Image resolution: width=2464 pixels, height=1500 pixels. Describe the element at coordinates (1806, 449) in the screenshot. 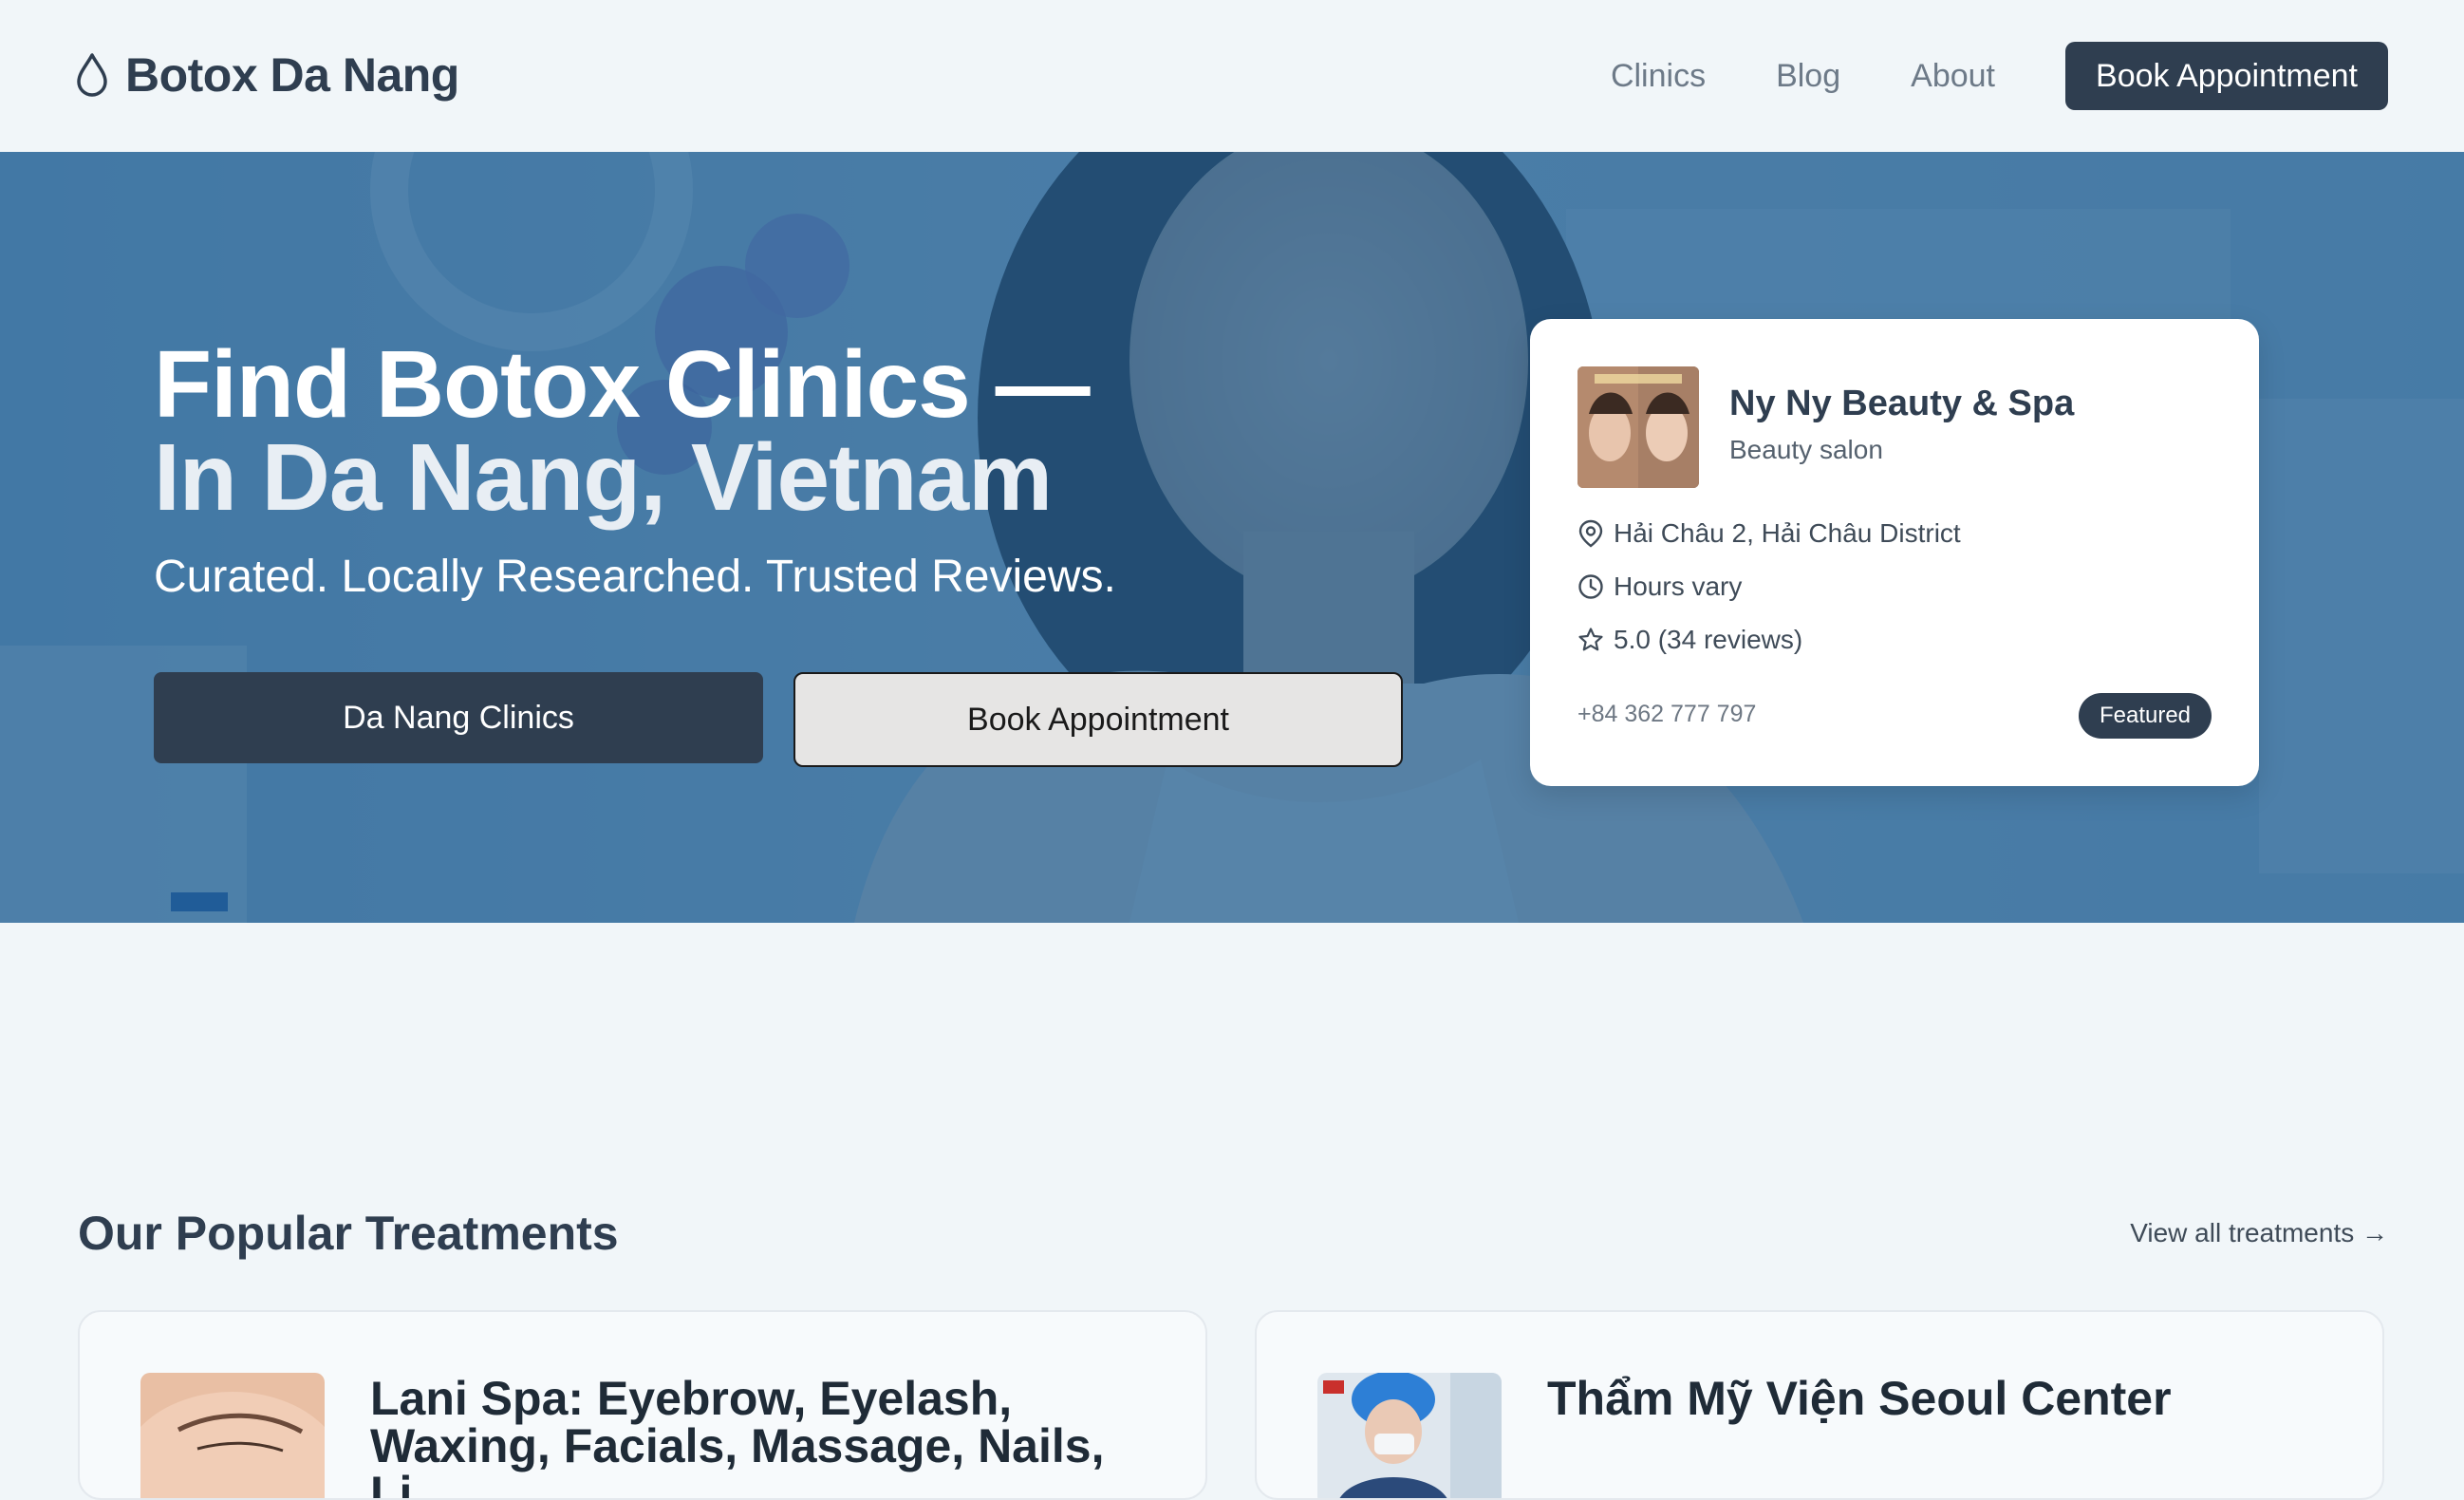

I see `clinic-type: Beauty salon` at that location.